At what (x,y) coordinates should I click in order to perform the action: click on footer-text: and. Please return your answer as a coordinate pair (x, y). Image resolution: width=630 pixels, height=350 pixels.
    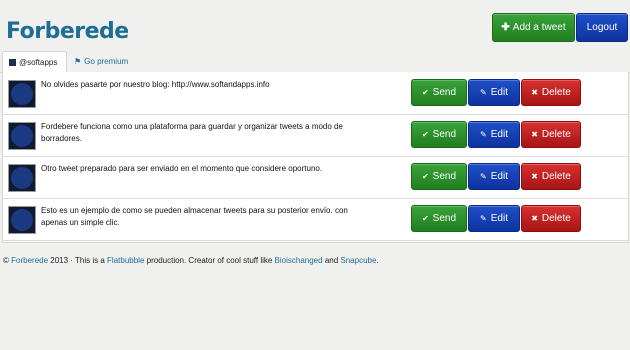
    Looking at the image, I should click on (331, 260).